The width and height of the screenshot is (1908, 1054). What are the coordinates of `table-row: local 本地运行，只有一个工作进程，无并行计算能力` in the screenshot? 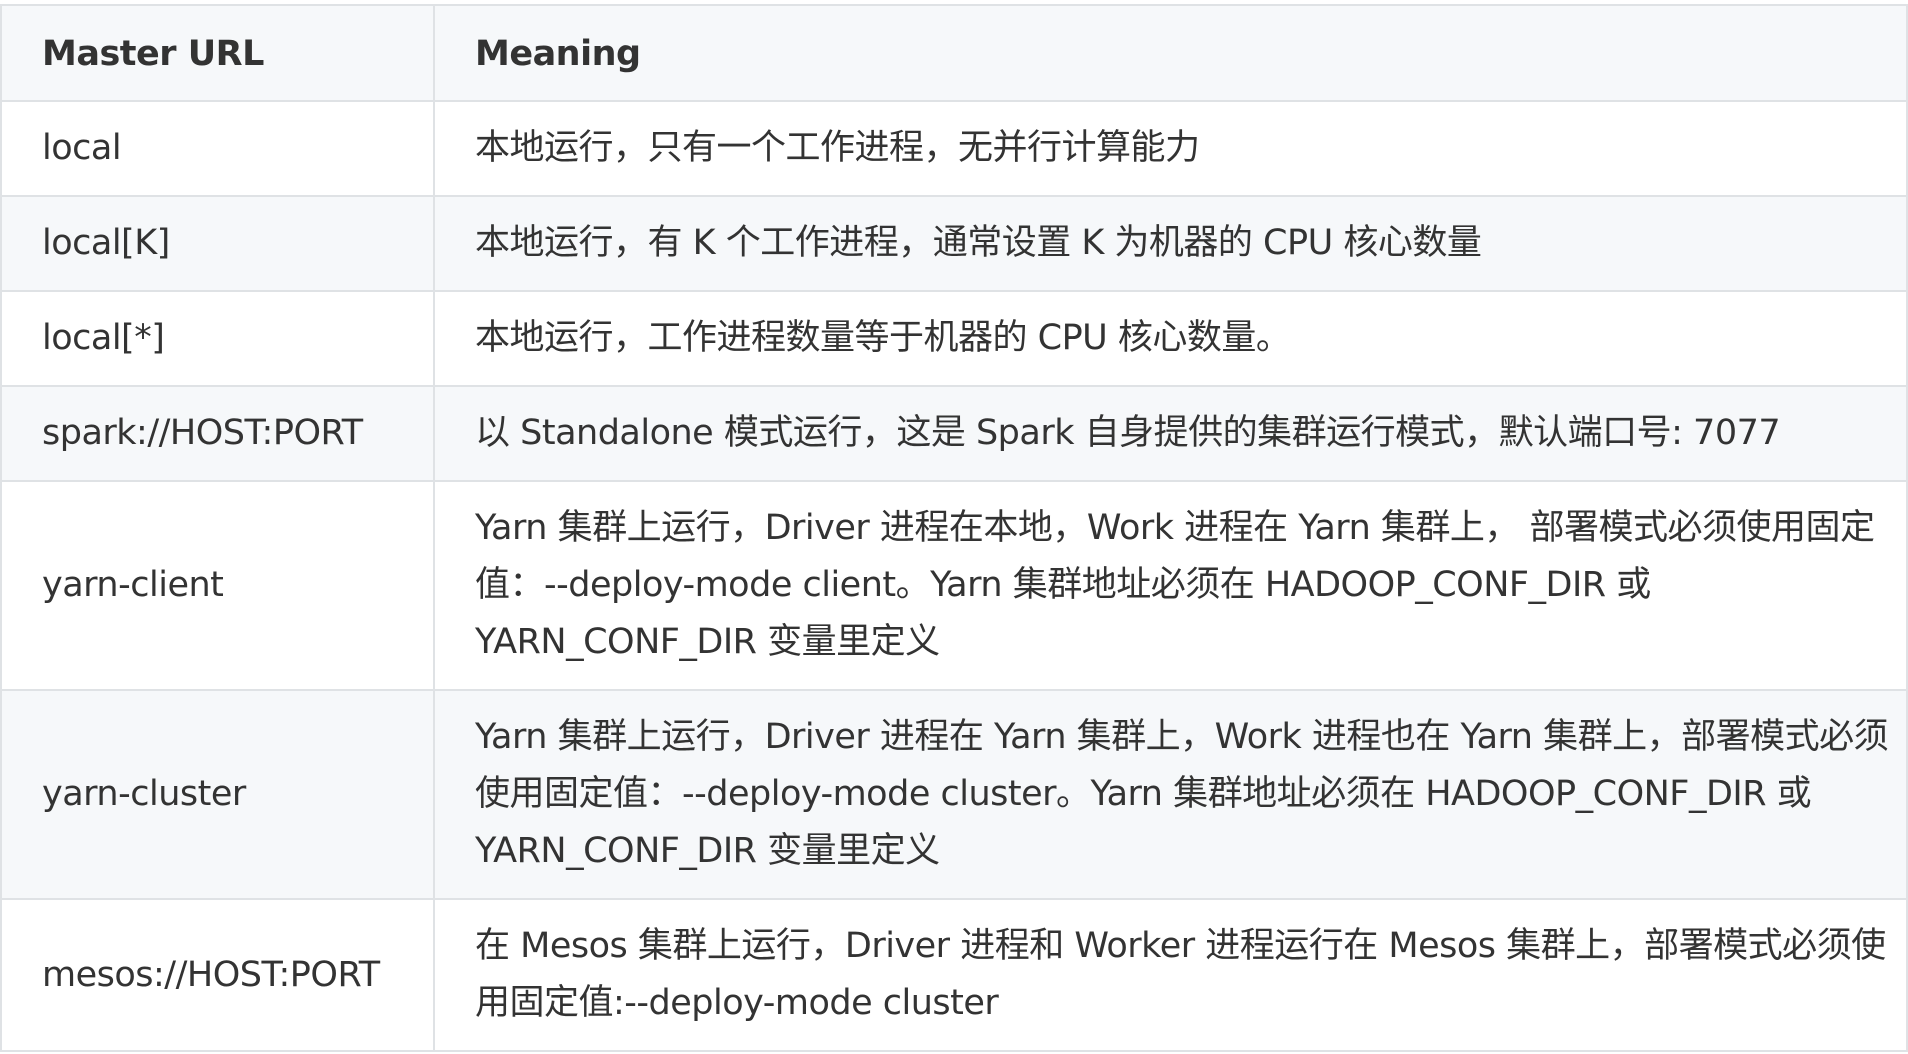 It's located at (954, 148).